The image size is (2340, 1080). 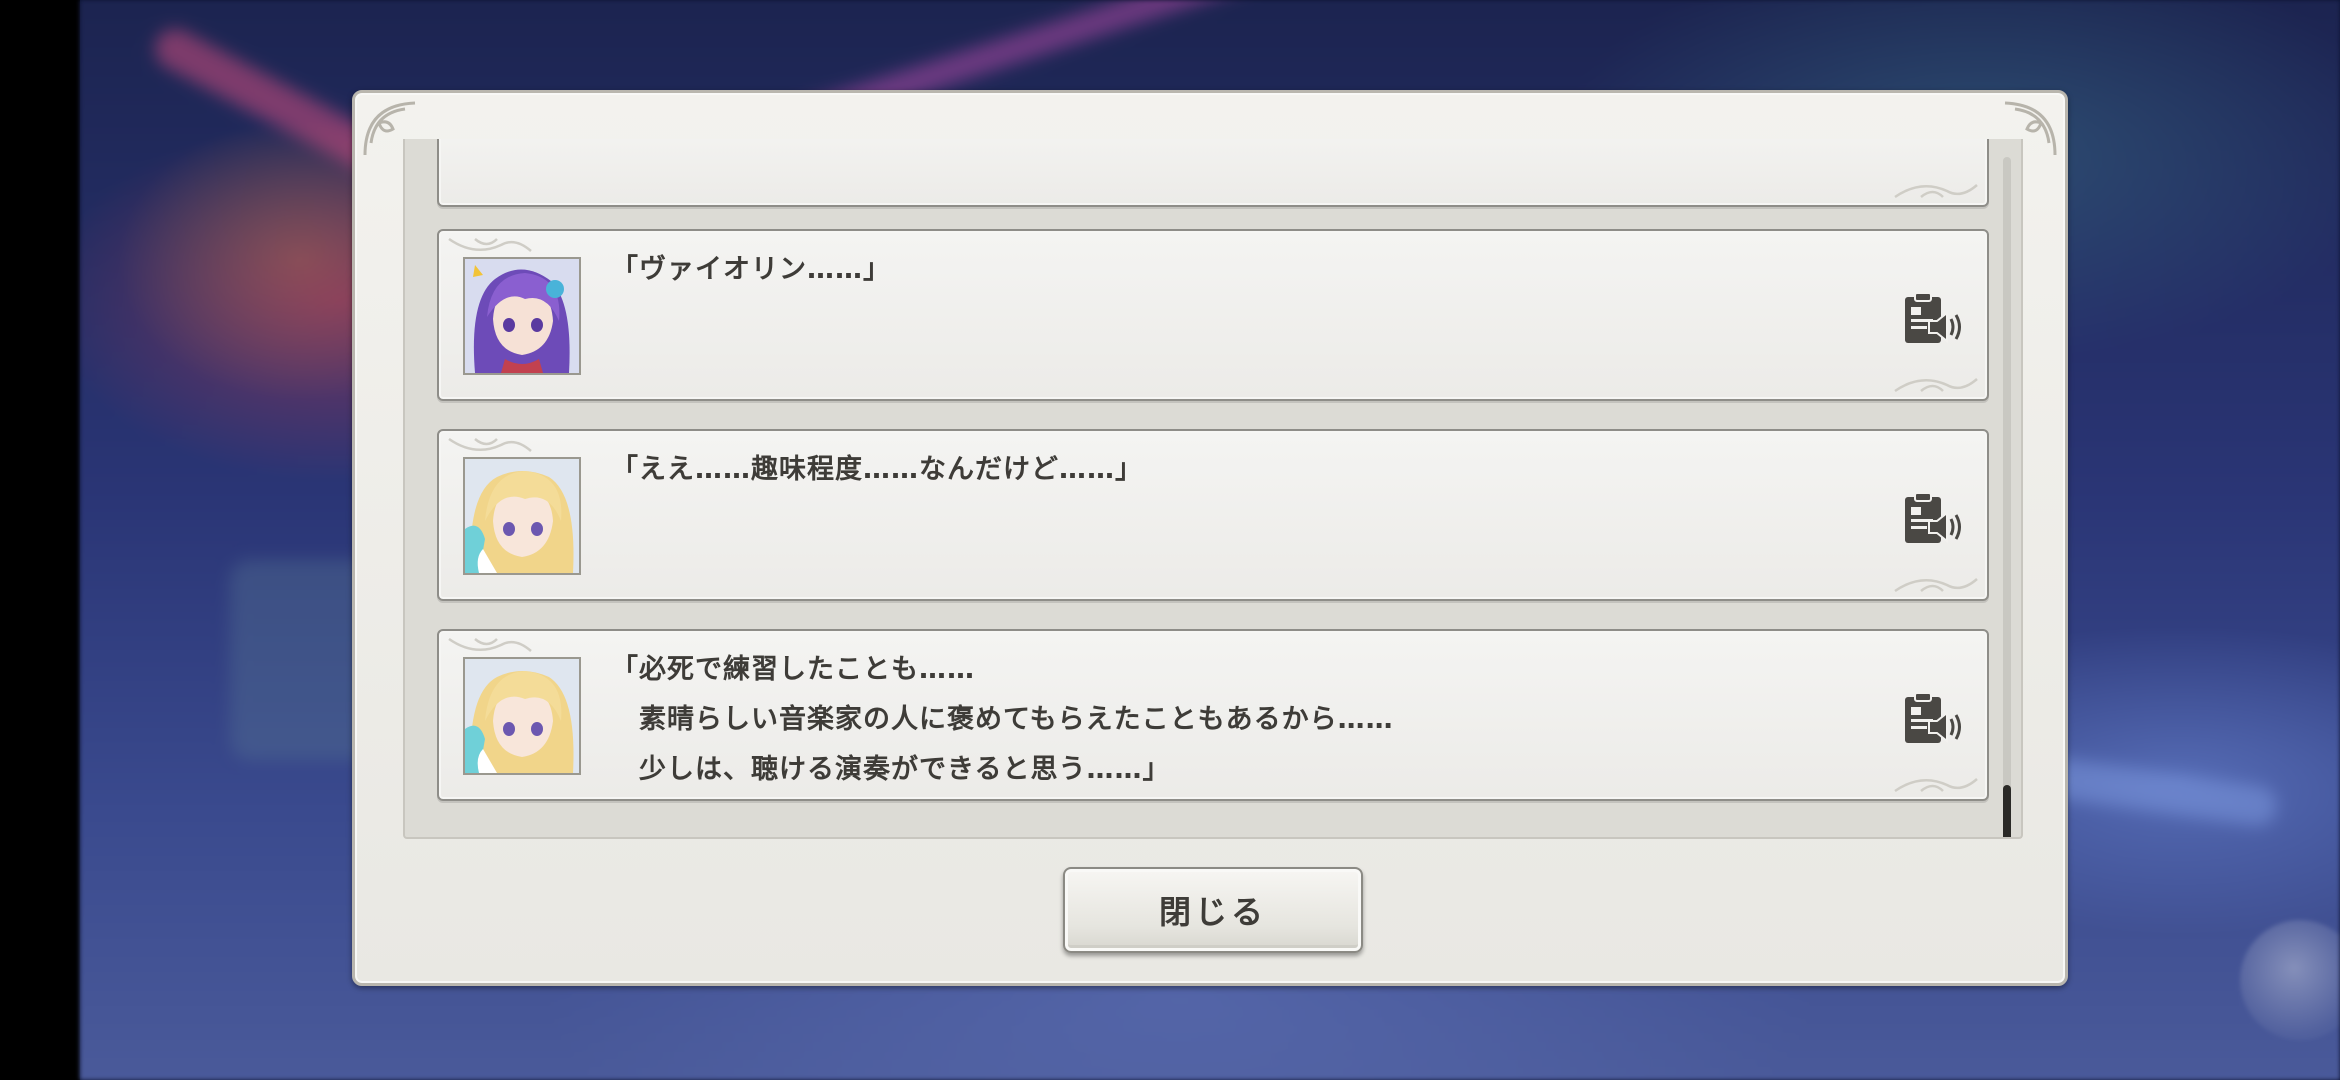 I want to click on log-entry: 「ええ……趣味程度……なんだけど……」, so click(x=1213, y=515).